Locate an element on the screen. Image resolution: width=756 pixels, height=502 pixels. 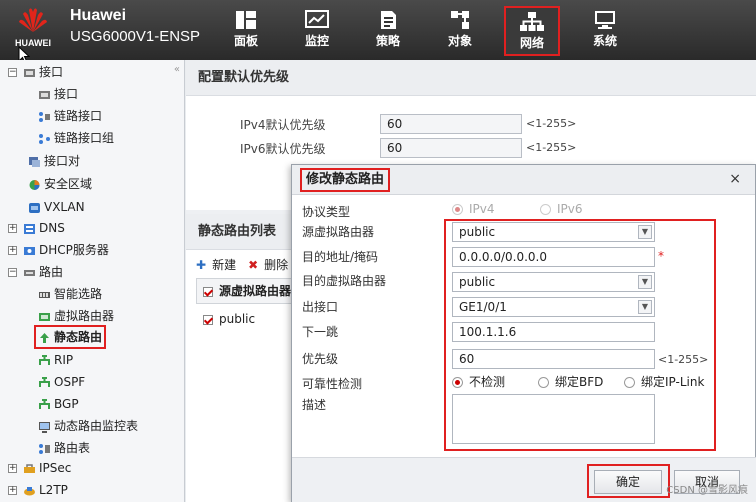
sidebar-item-interface: 接口 is located at coordinates (58, 94).